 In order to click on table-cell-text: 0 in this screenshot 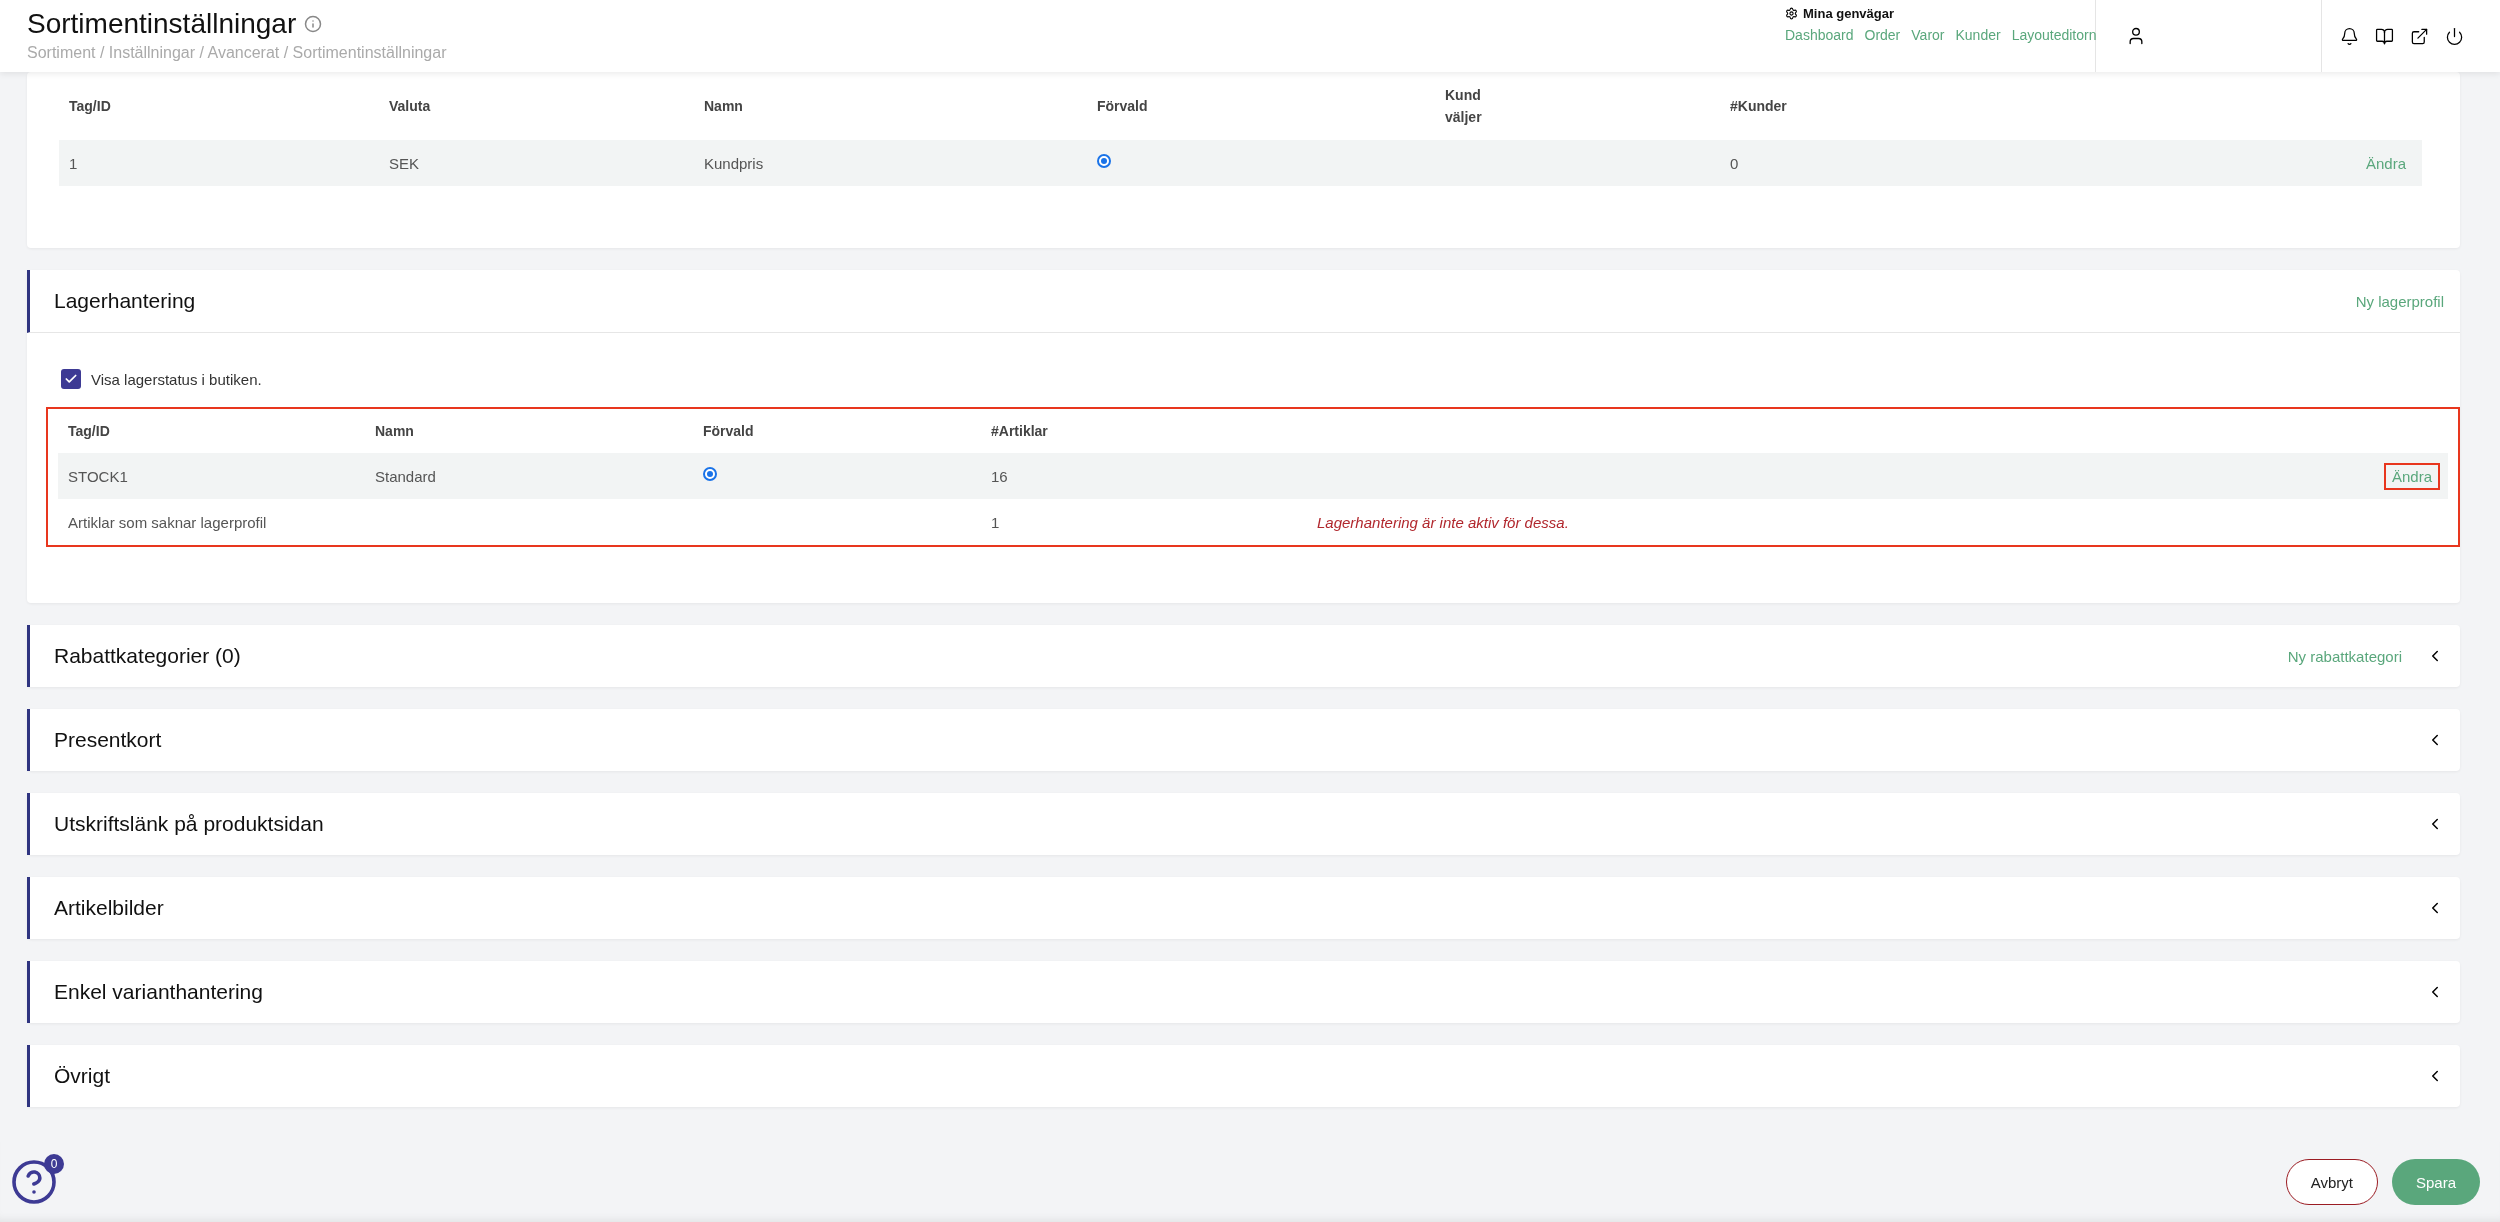, I will do `click(1735, 163)`.